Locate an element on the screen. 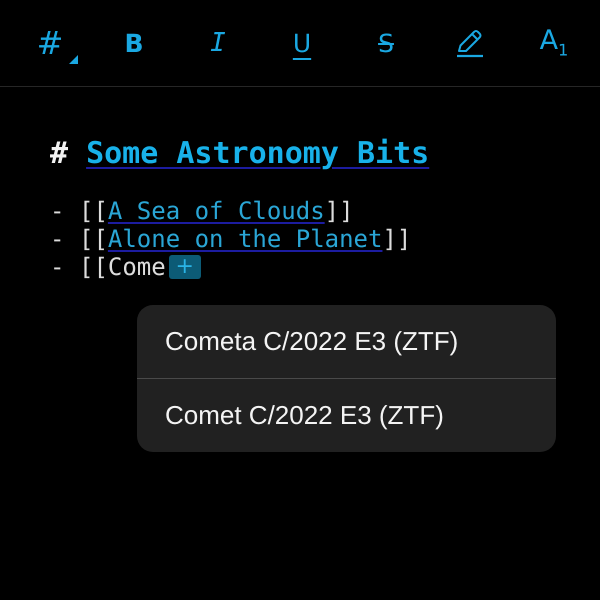 Image resolution: width=600 pixels, height=600 pixels. wiki-link-line: [[A Sea of Clouds]] is located at coordinates (216, 211).